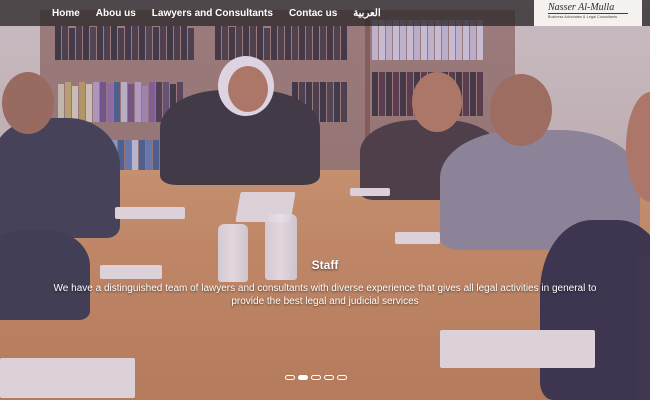 The image size is (650, 400). I want to click on logo-brand-name: Nasser Al-Mulla, so click(581, 7).